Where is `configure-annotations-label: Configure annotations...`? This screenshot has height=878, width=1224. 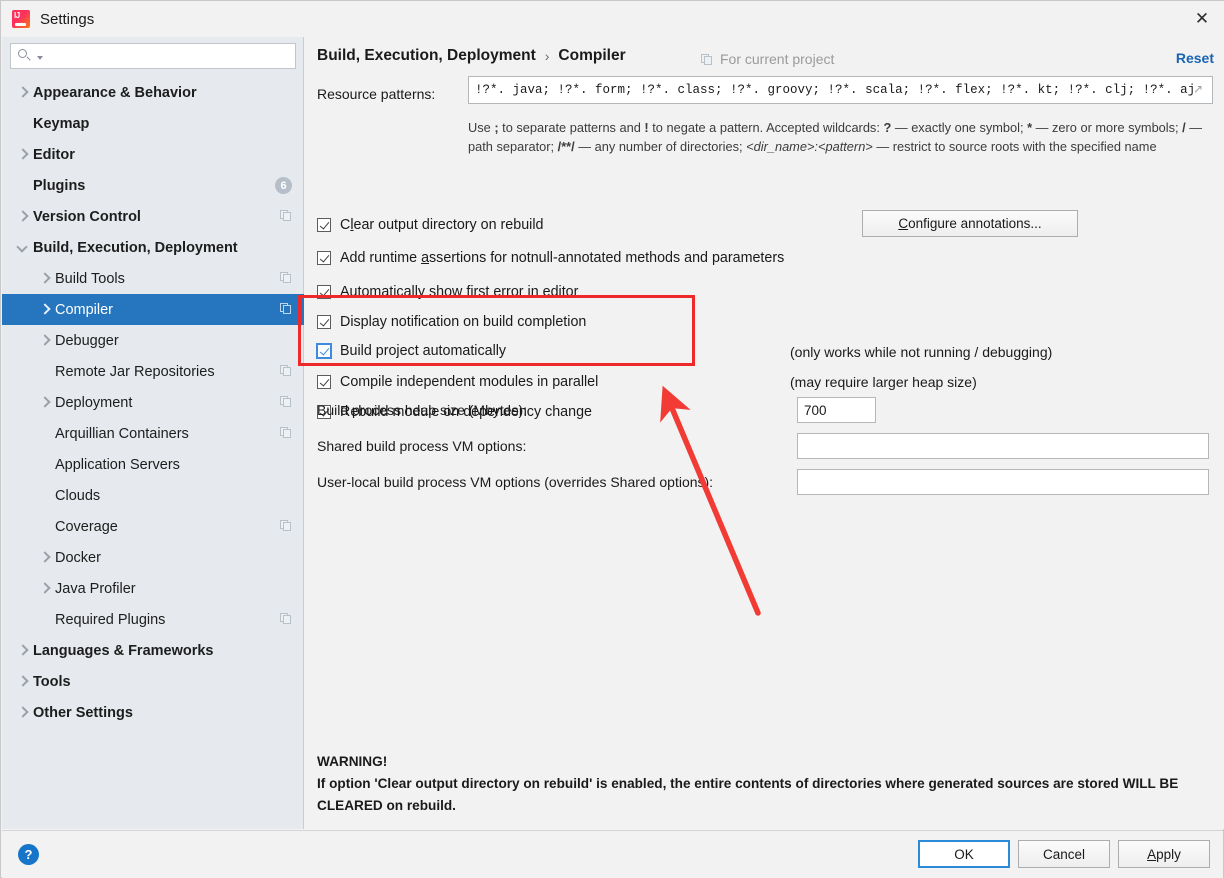 configure-annotations-label: Configure annotations... is located at coordinates (970, 223).